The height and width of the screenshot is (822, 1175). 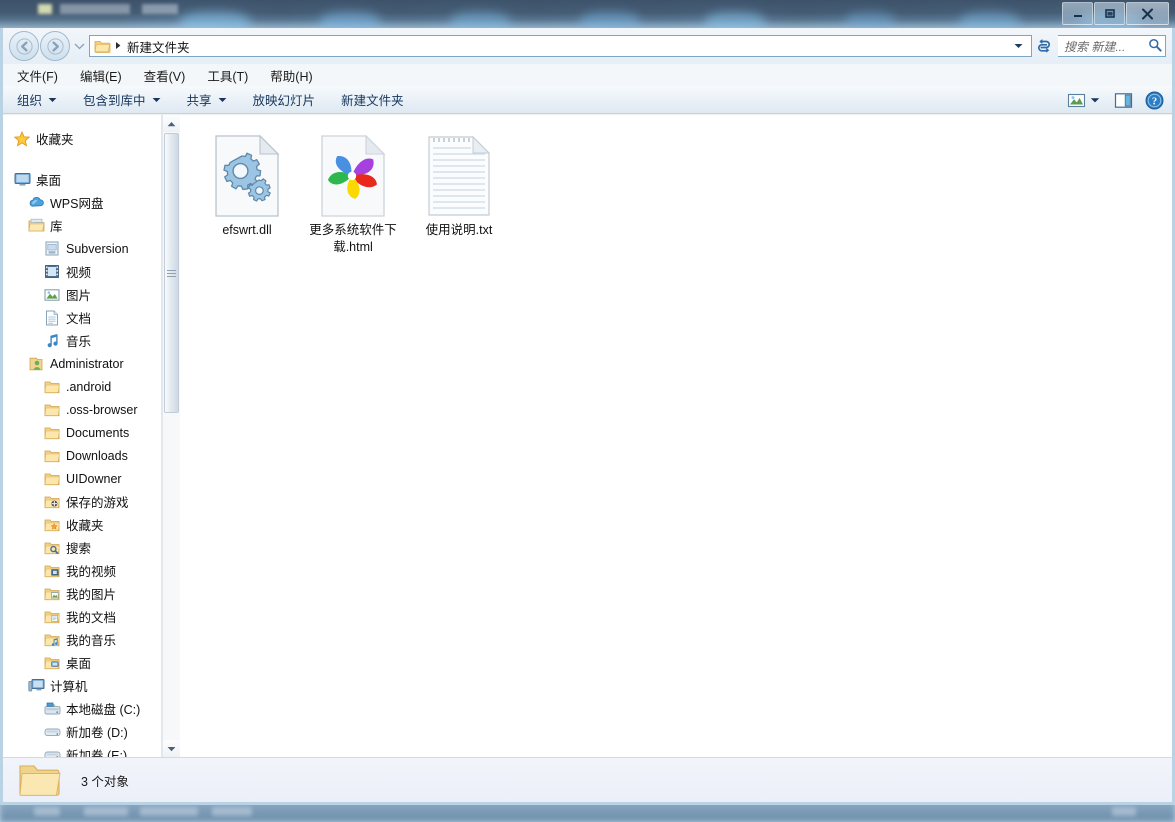 I want to click on sidebar-label: .android, so click(x=89, y=386).